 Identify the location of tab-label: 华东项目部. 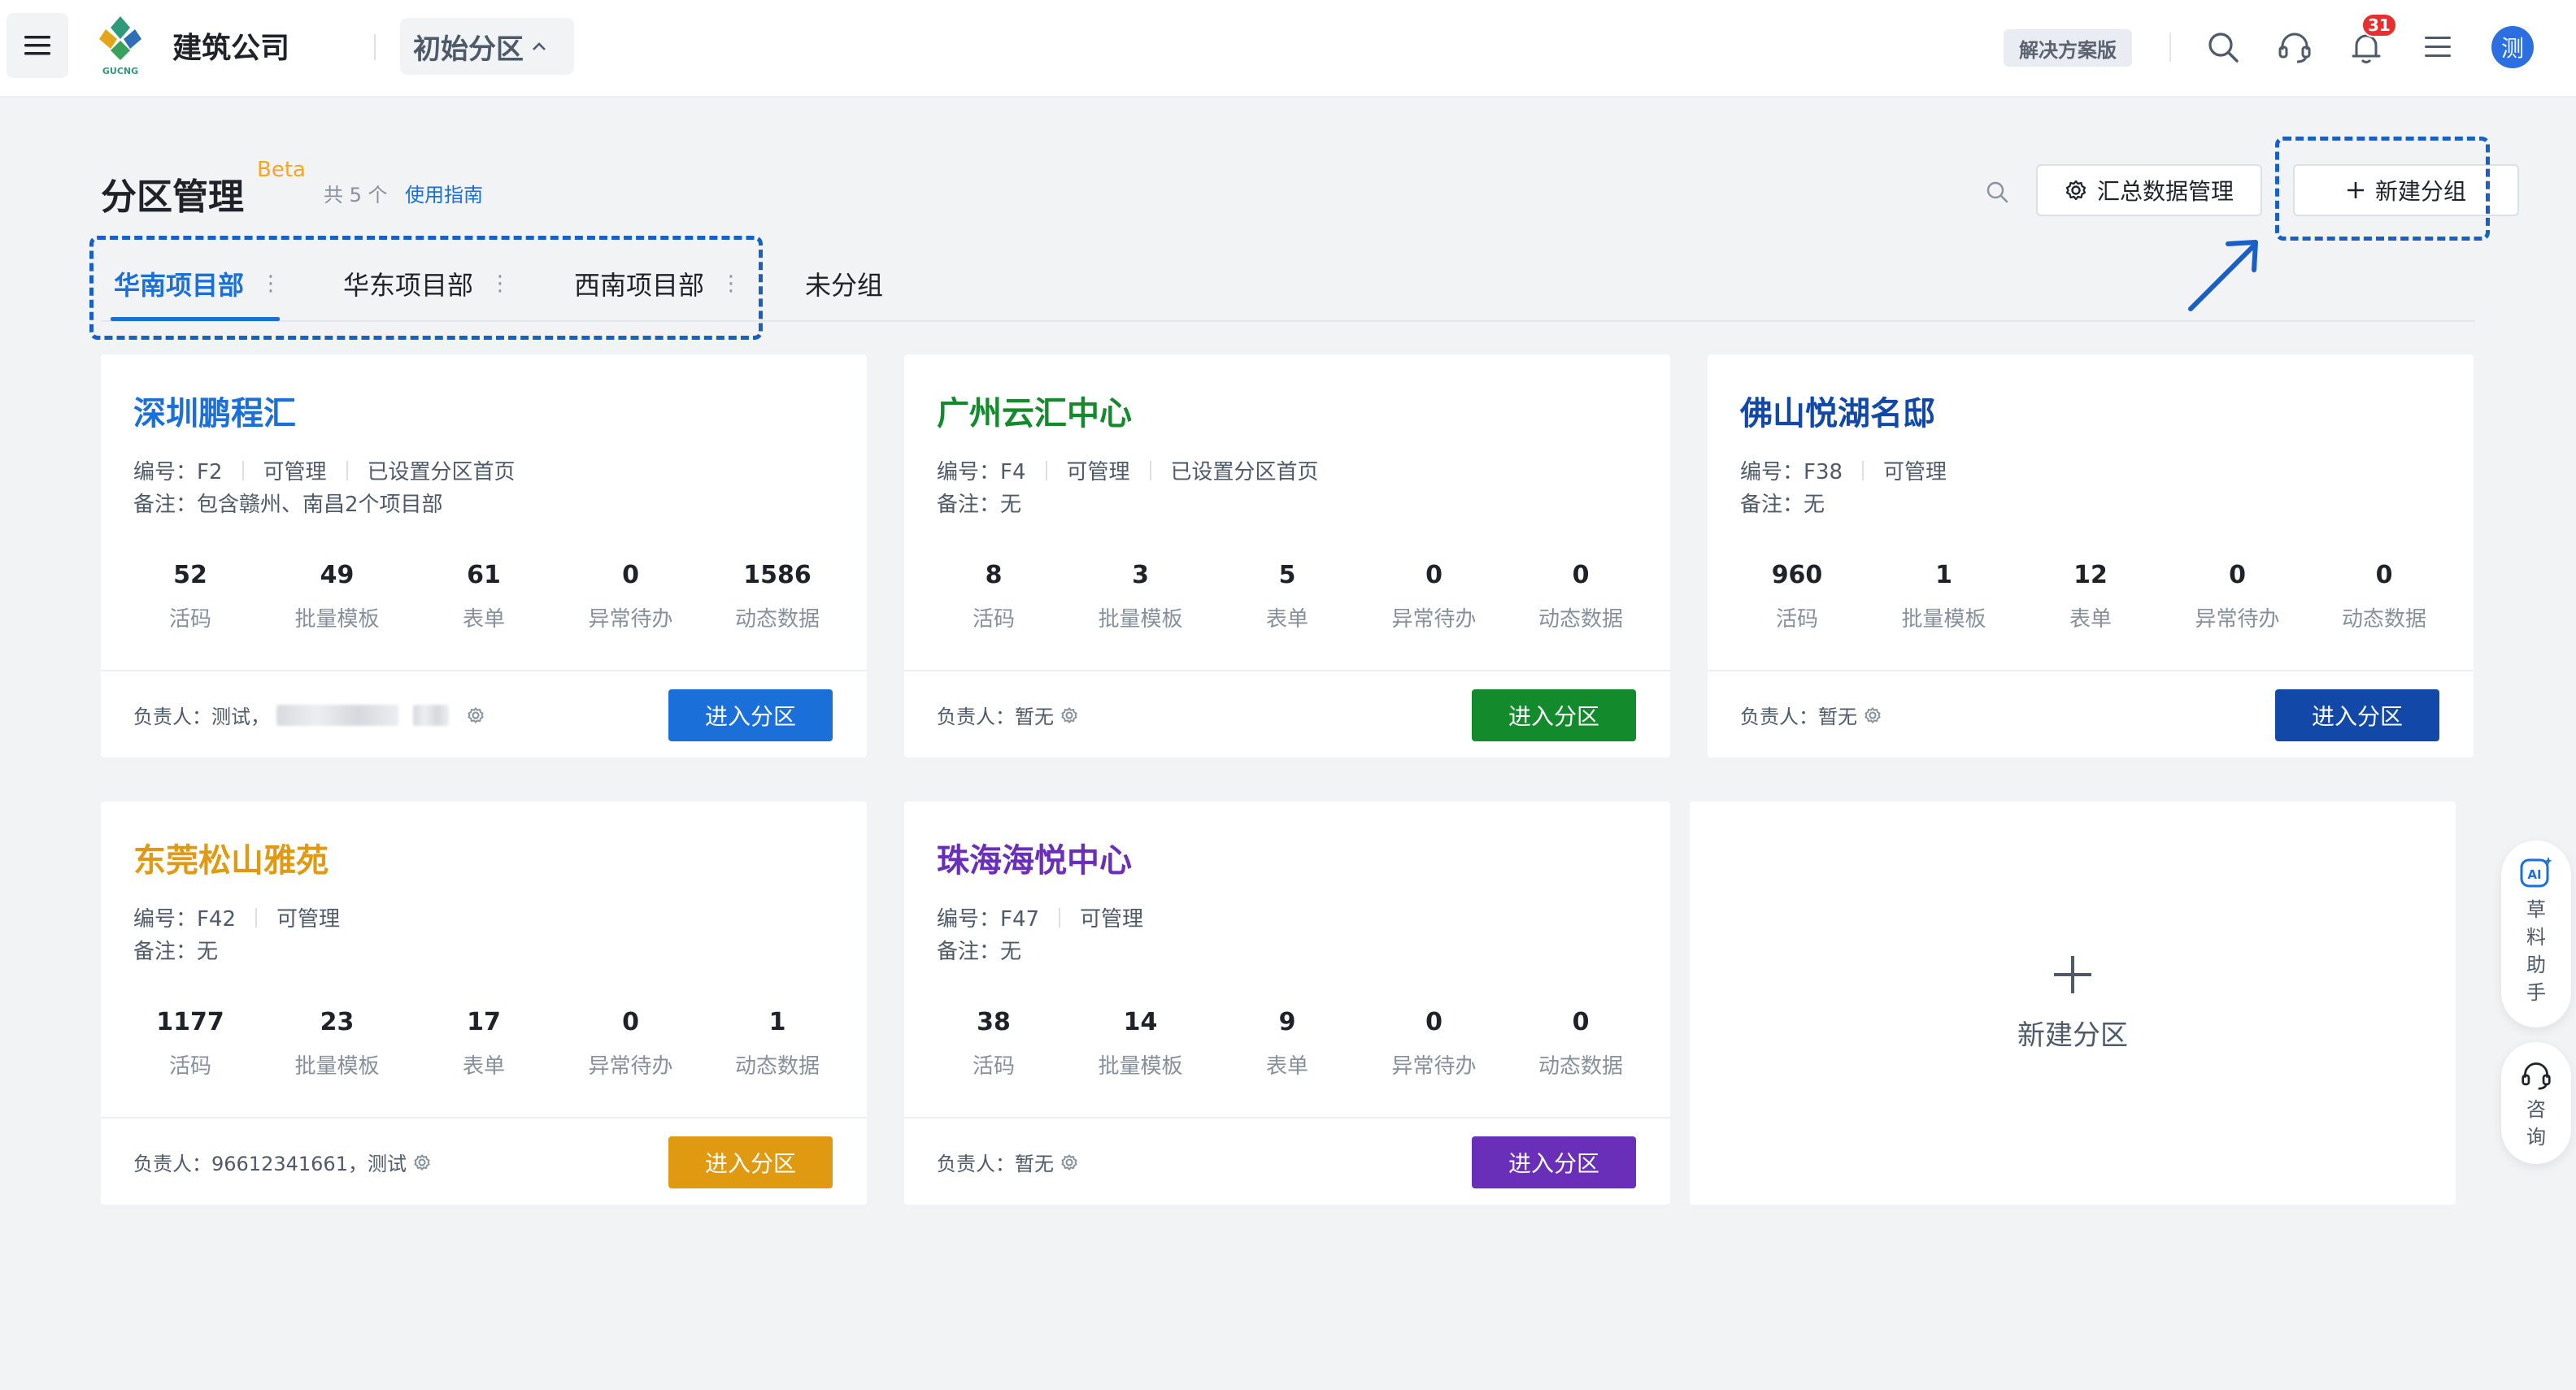
(409, 285).